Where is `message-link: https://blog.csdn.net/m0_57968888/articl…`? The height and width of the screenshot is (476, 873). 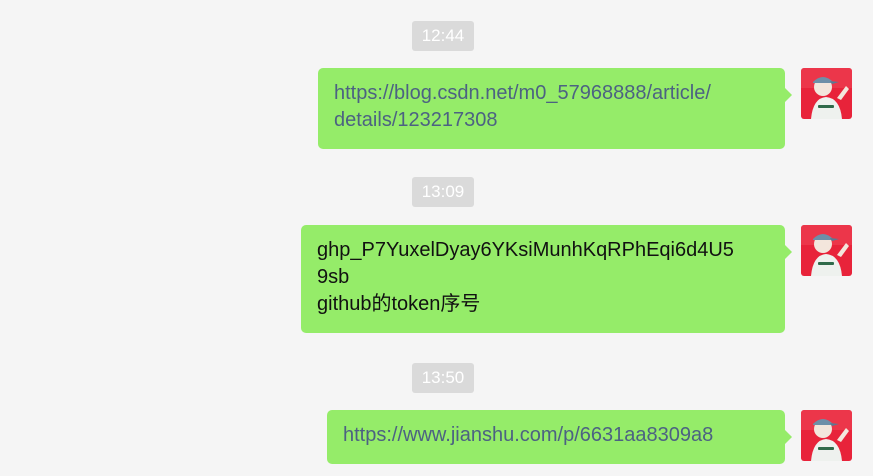 message-link: https://blog.csdn.net/m0_57968888/articl… is located at coordinates (522, 106).